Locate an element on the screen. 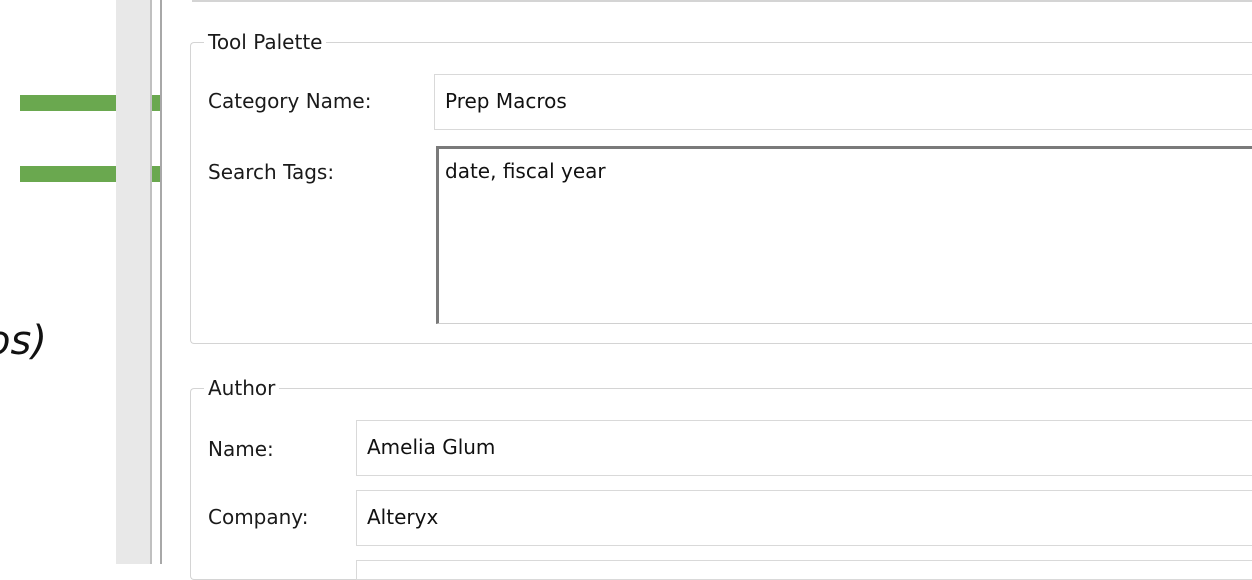 This screenshot has width=1252, height=580. search-tags-label: Search Tags: is located at coordinates (271, 172).